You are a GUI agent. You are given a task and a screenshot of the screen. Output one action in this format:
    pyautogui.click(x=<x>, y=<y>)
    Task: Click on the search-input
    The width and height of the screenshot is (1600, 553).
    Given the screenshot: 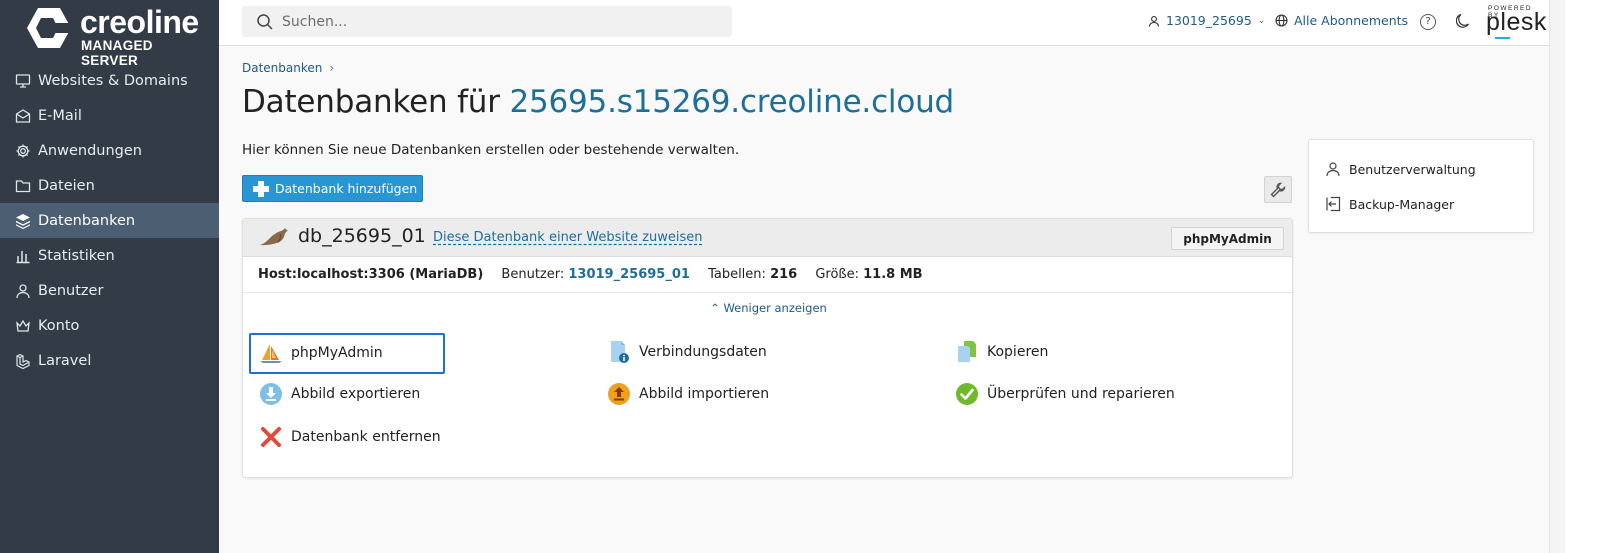 What is the action you would take?
    pyautogui.click(x=482, y=21)
    